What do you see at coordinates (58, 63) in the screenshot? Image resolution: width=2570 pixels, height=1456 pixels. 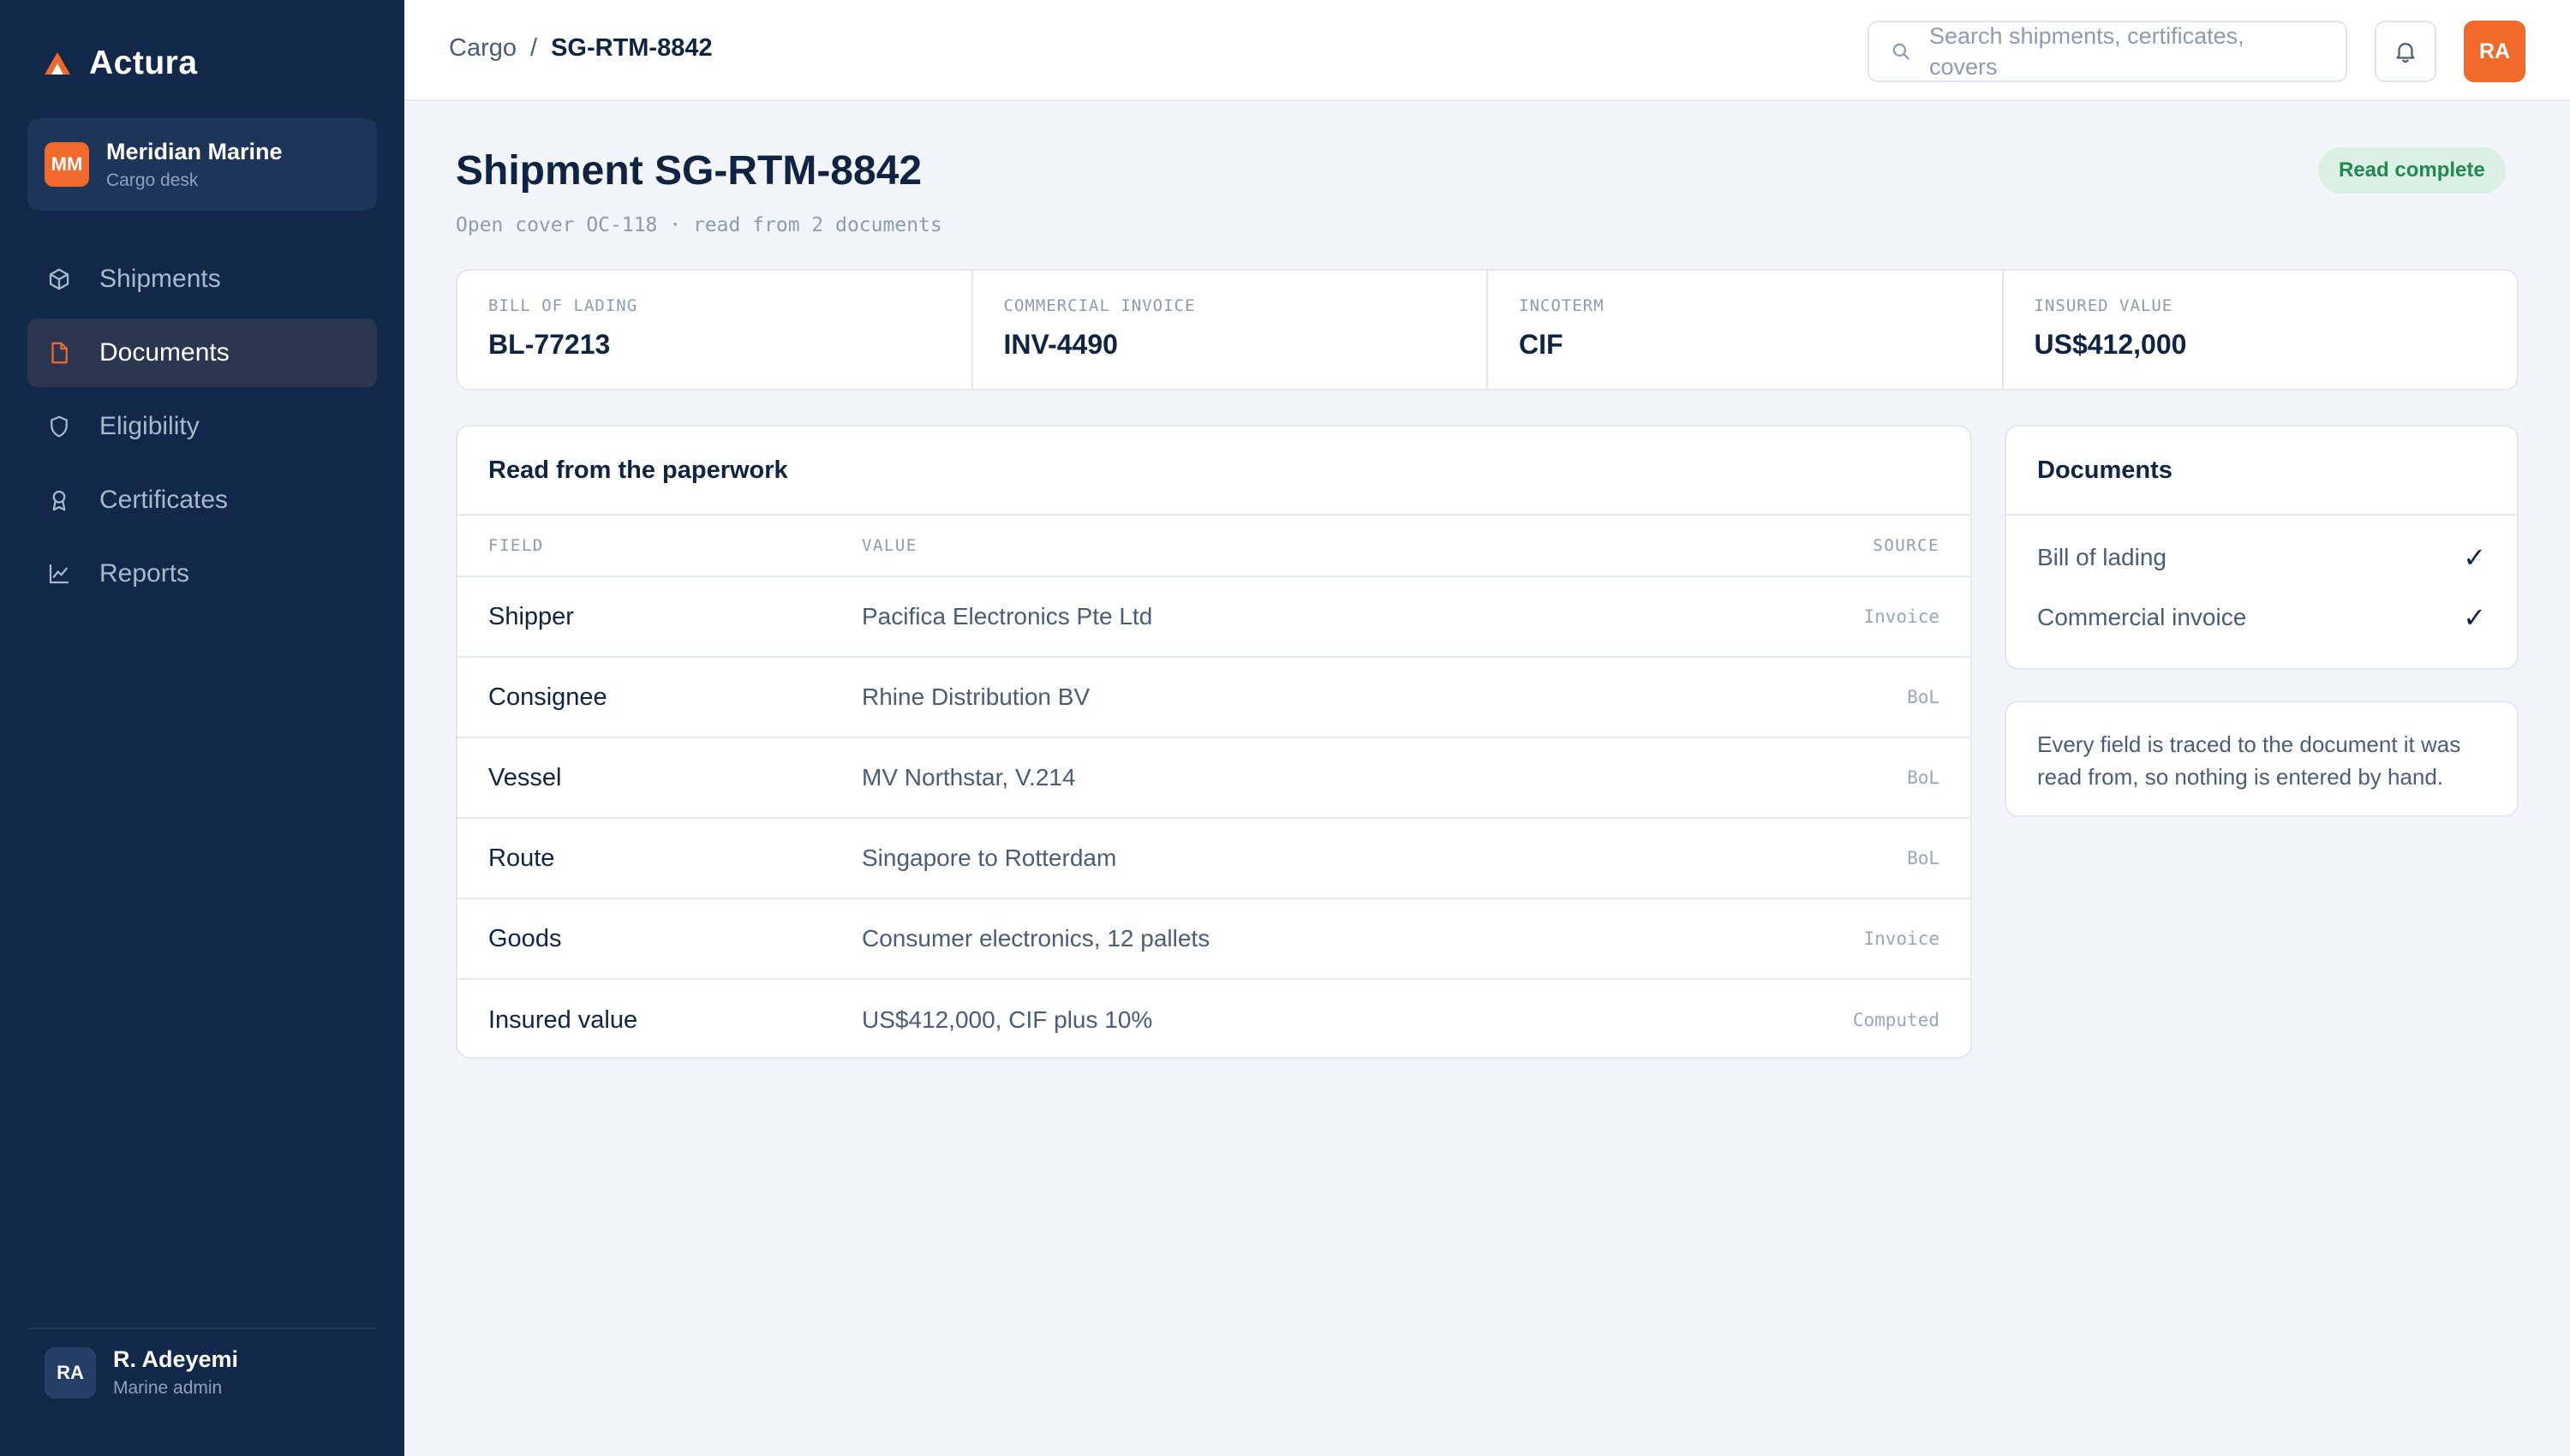 I see `brand-logo-icon` at bounding box center [58, 63].